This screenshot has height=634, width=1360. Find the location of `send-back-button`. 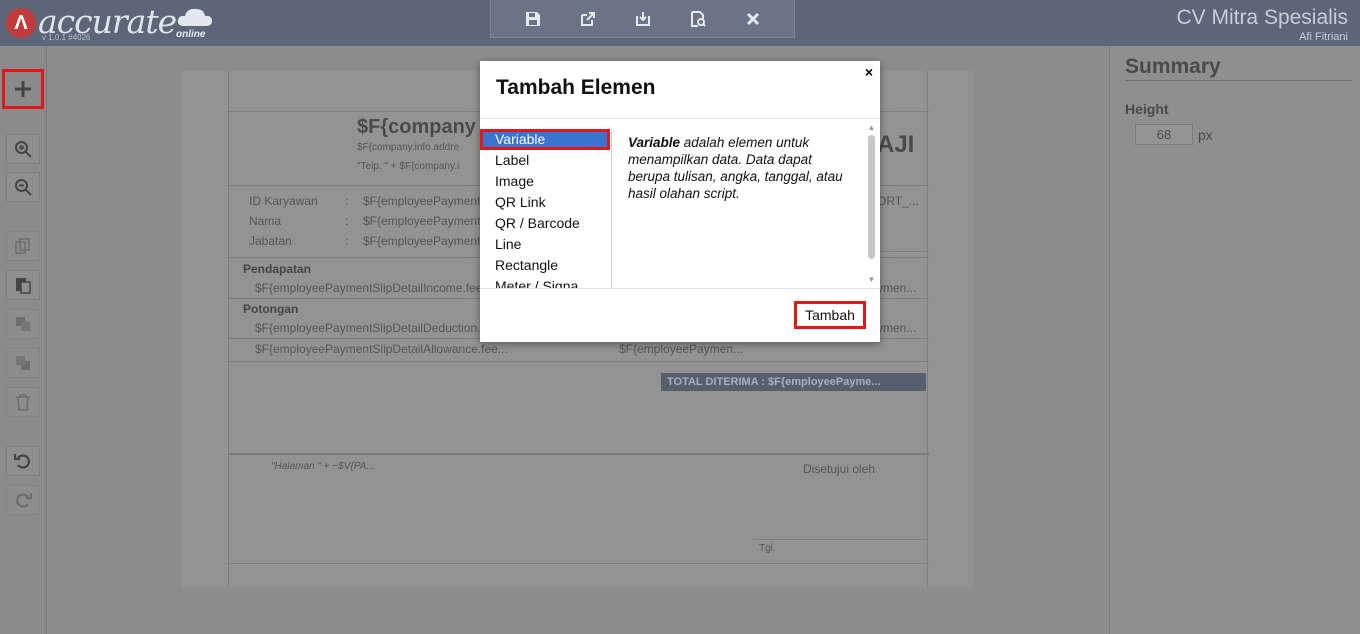

send-back-button is located at coordinates (23, 363).